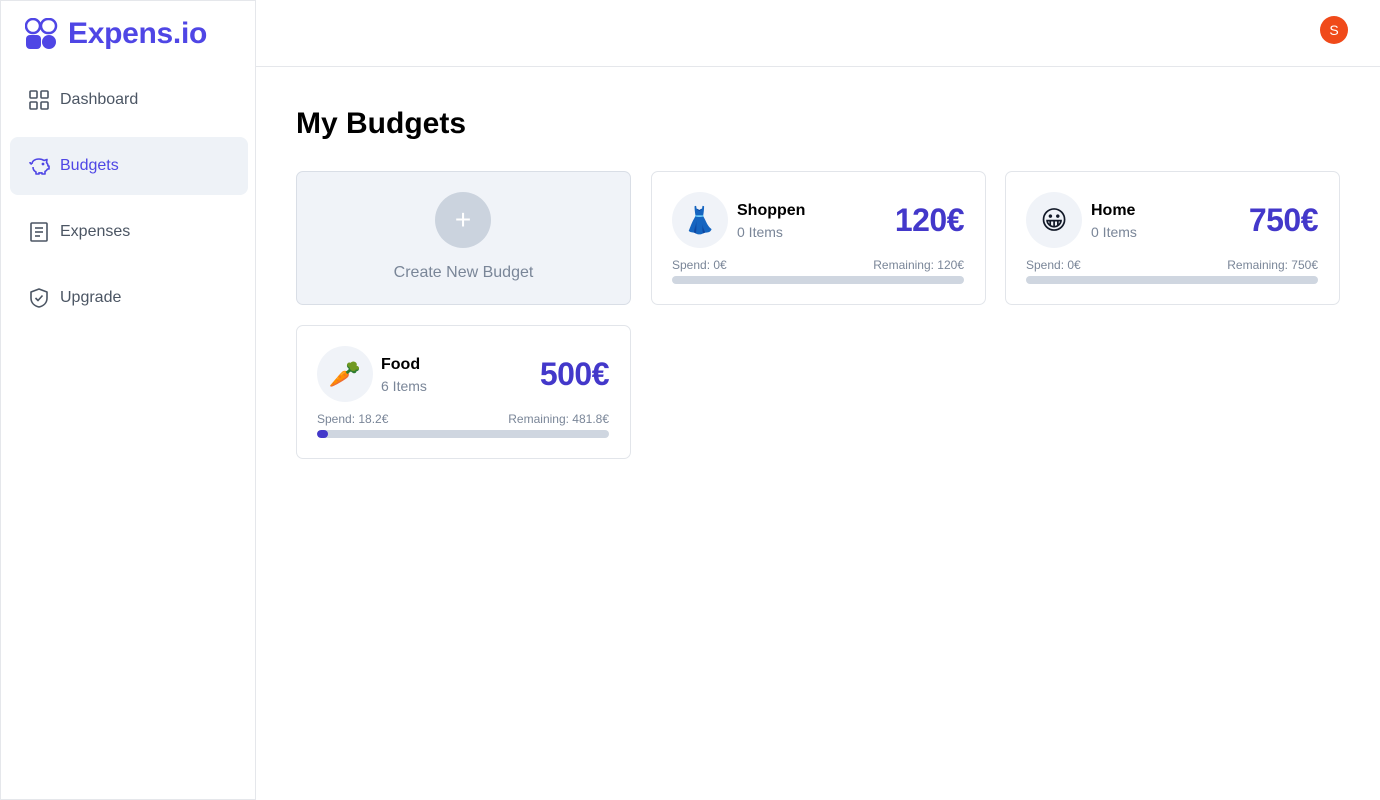 This screenshot has height=800, width=1380. What do you see at coordinates (401, 364) in the screenshot?
I see `budget-name: Food` at bounding box center [401, 364].